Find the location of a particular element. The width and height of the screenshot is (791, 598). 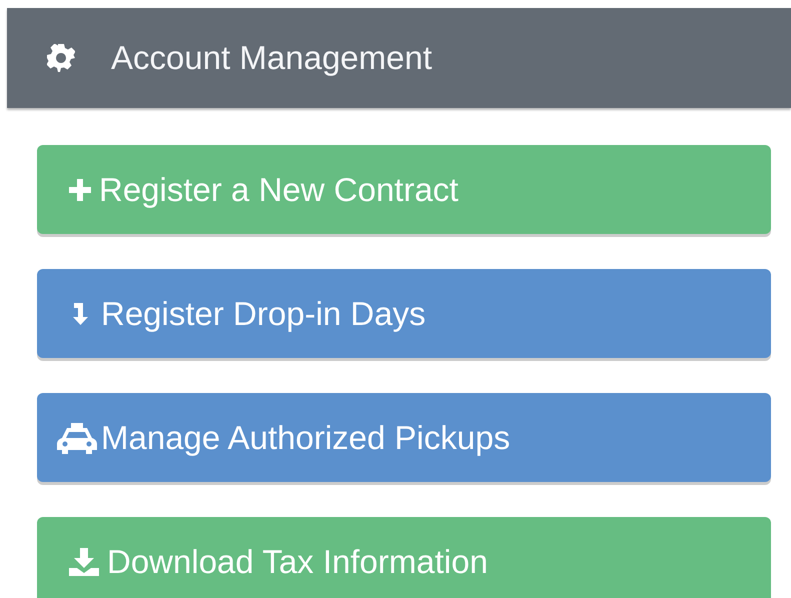

settings-icon is located at coordinates (61, 58).